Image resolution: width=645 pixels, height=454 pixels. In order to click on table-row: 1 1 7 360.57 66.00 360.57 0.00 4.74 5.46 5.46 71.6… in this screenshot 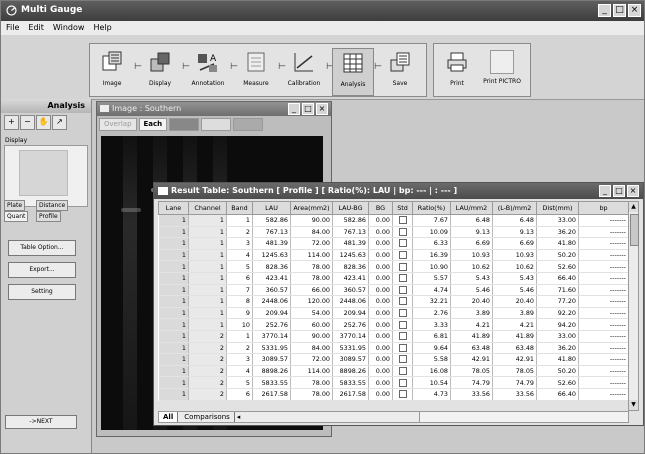, I will do `click(393, 290)`.